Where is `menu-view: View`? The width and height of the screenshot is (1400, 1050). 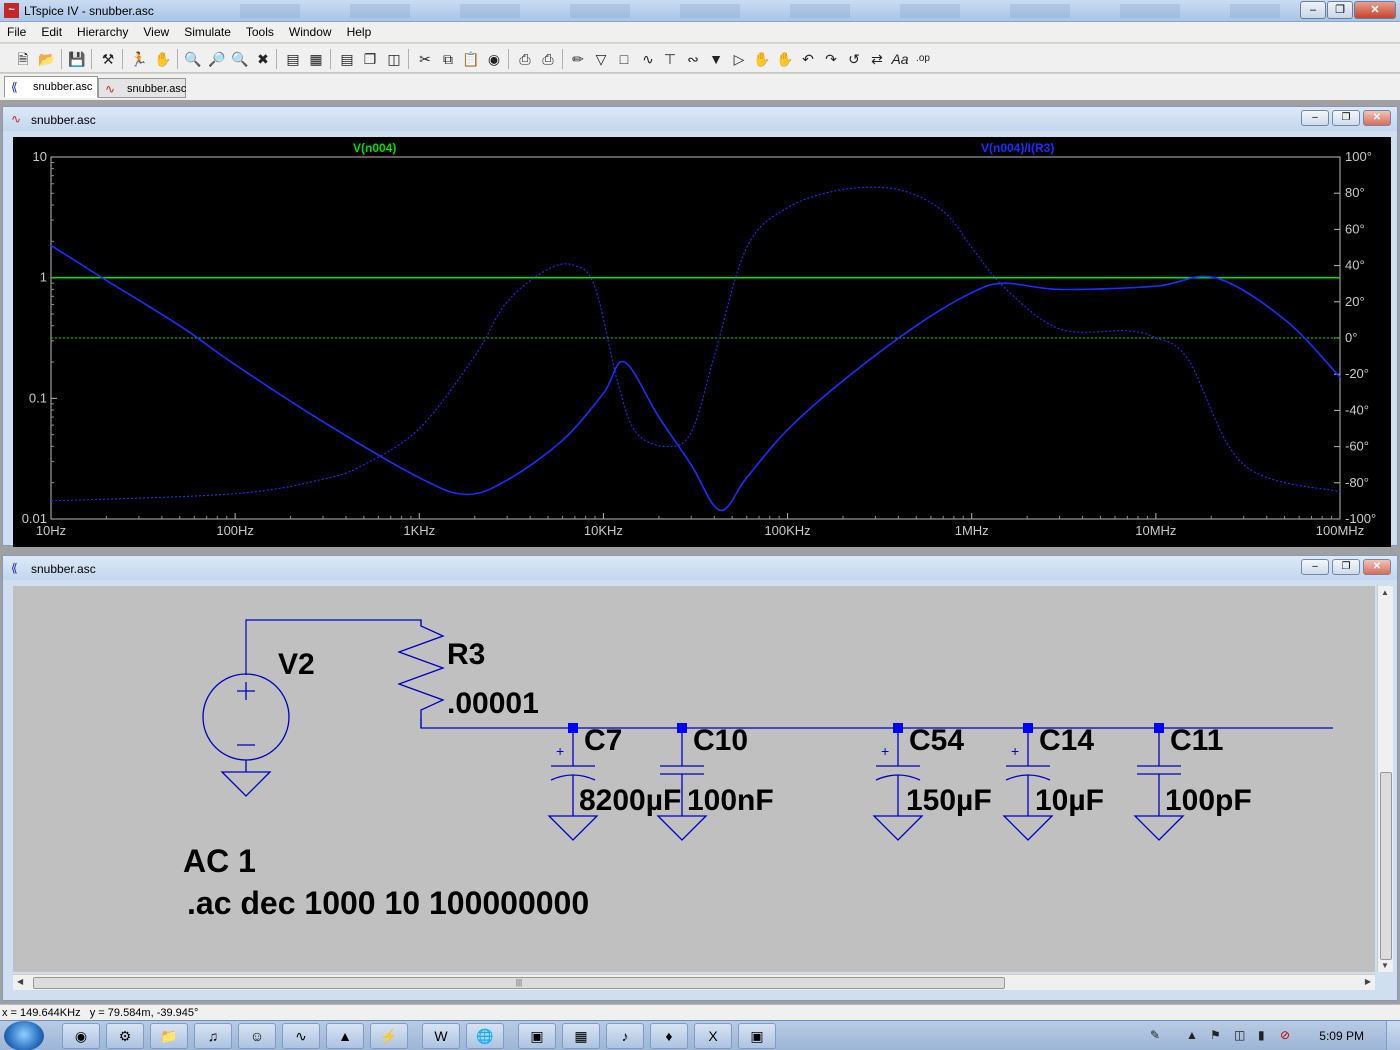
menu-view: View is located at coordinates (156, 32).